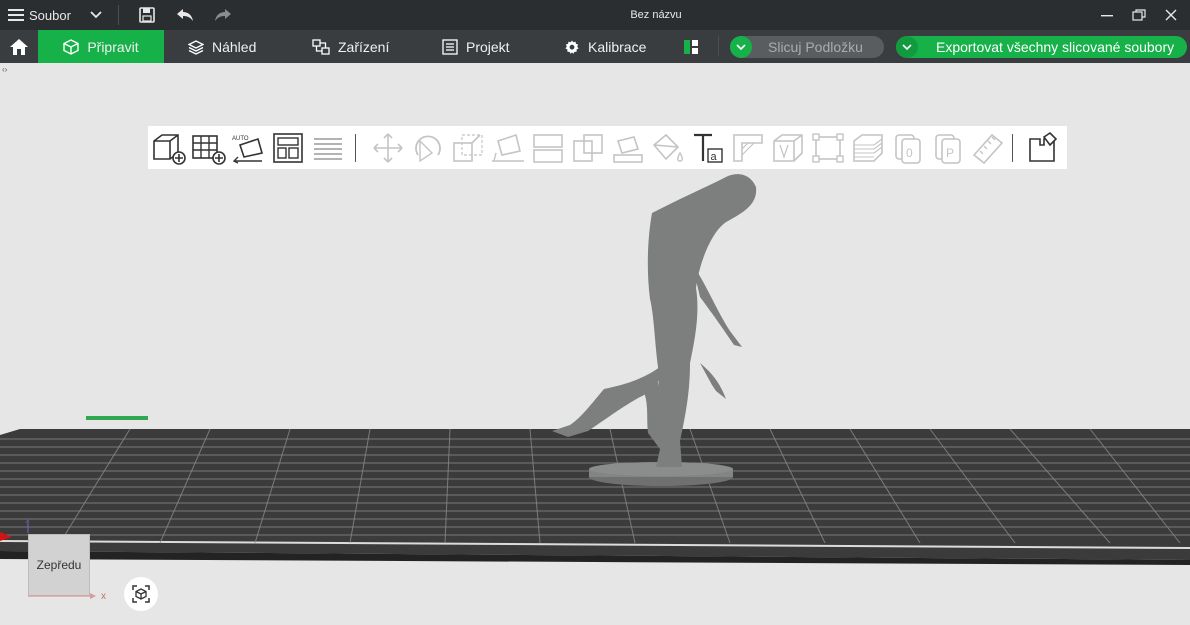 This screenshot has width=1190, height=625. What do you see at coordinates (628, 148) in the screenshot?
I see `drop-to-bed-icon` at bounding box center [628, 148].